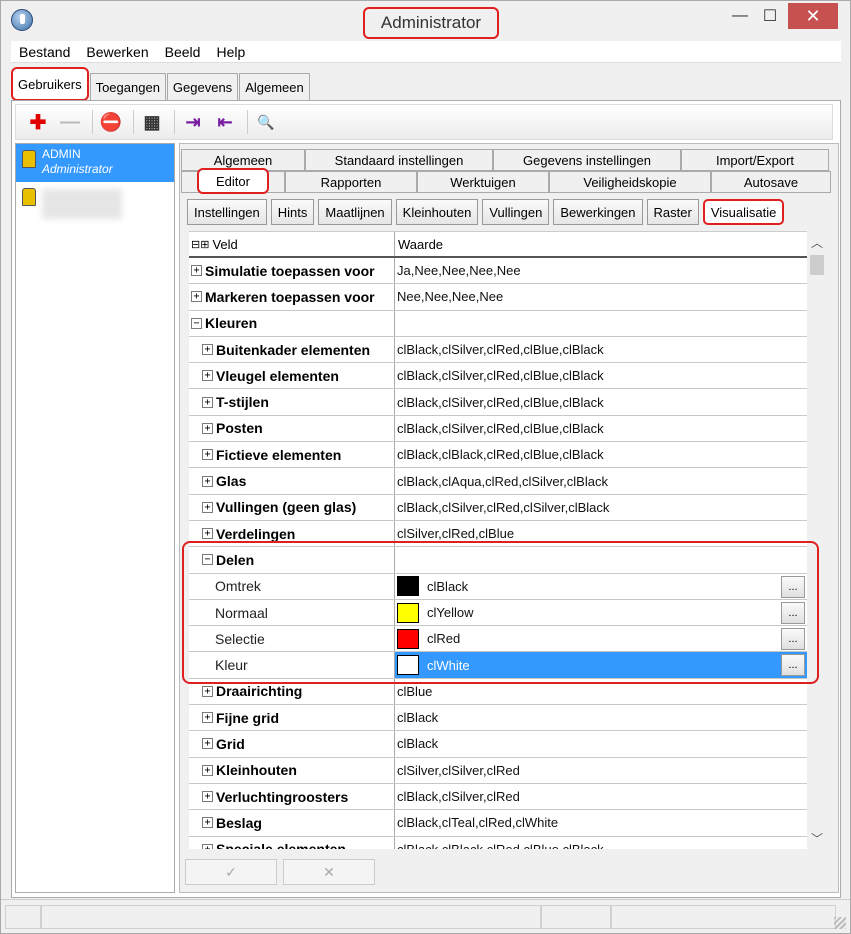 Image resolution: width=851 pixels, height=934 pixels. Describe the element at coordinates (587, 160) in the screenshot. I see `tab-gegevens-instellingen: Gegevens instellingen` at that location.